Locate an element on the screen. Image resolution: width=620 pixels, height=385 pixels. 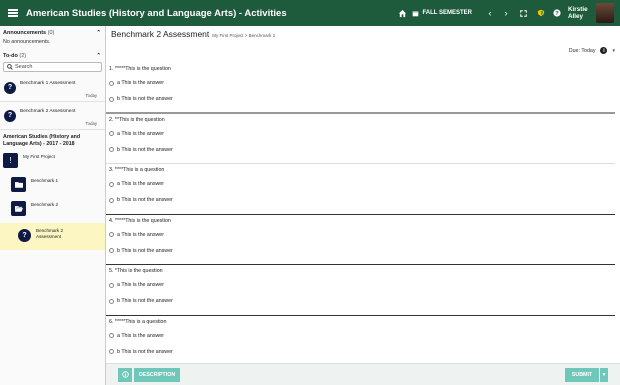
semester-label: FALL SEMESTER is located at coordinates (447, 13).